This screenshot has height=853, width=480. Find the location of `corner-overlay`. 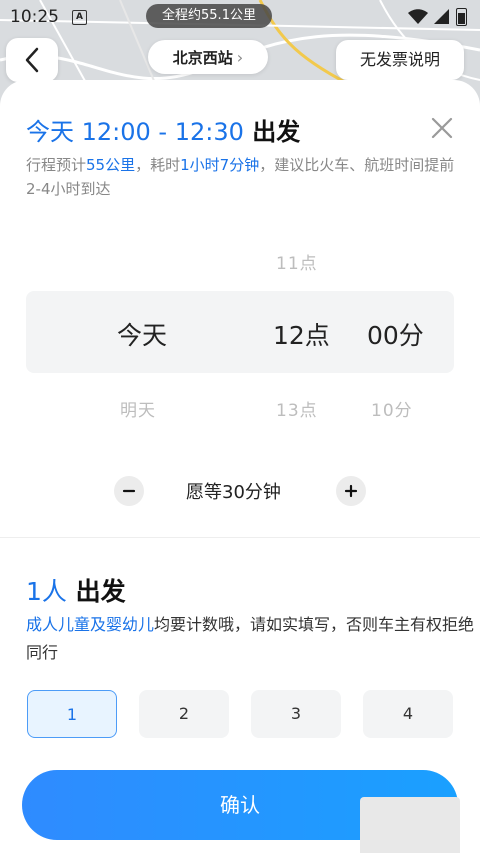

corner-overlay is located at coordinates (410, 825).